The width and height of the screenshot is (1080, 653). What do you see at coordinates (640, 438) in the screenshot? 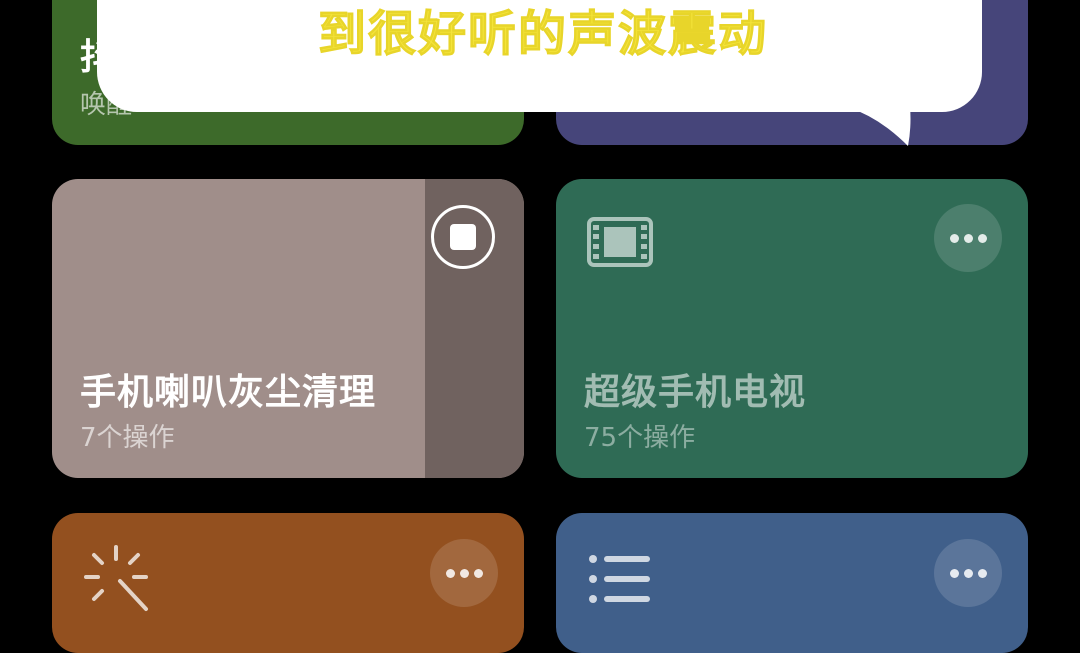
I see `shortcut-subtitle: 75个操作` at bounding box center [640, 438].